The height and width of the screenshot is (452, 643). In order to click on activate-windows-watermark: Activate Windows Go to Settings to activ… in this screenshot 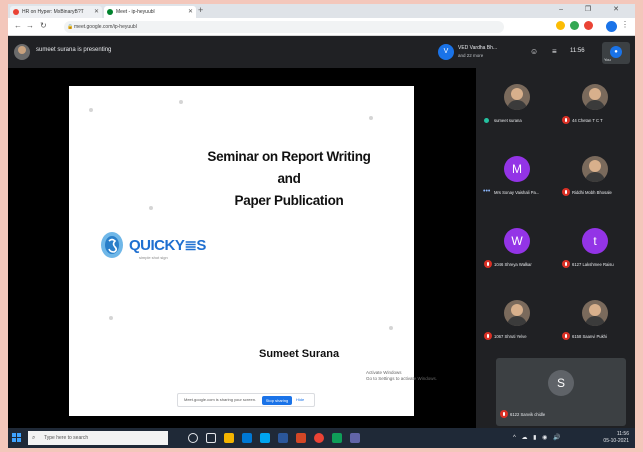, I will do `click(401, 376)`.